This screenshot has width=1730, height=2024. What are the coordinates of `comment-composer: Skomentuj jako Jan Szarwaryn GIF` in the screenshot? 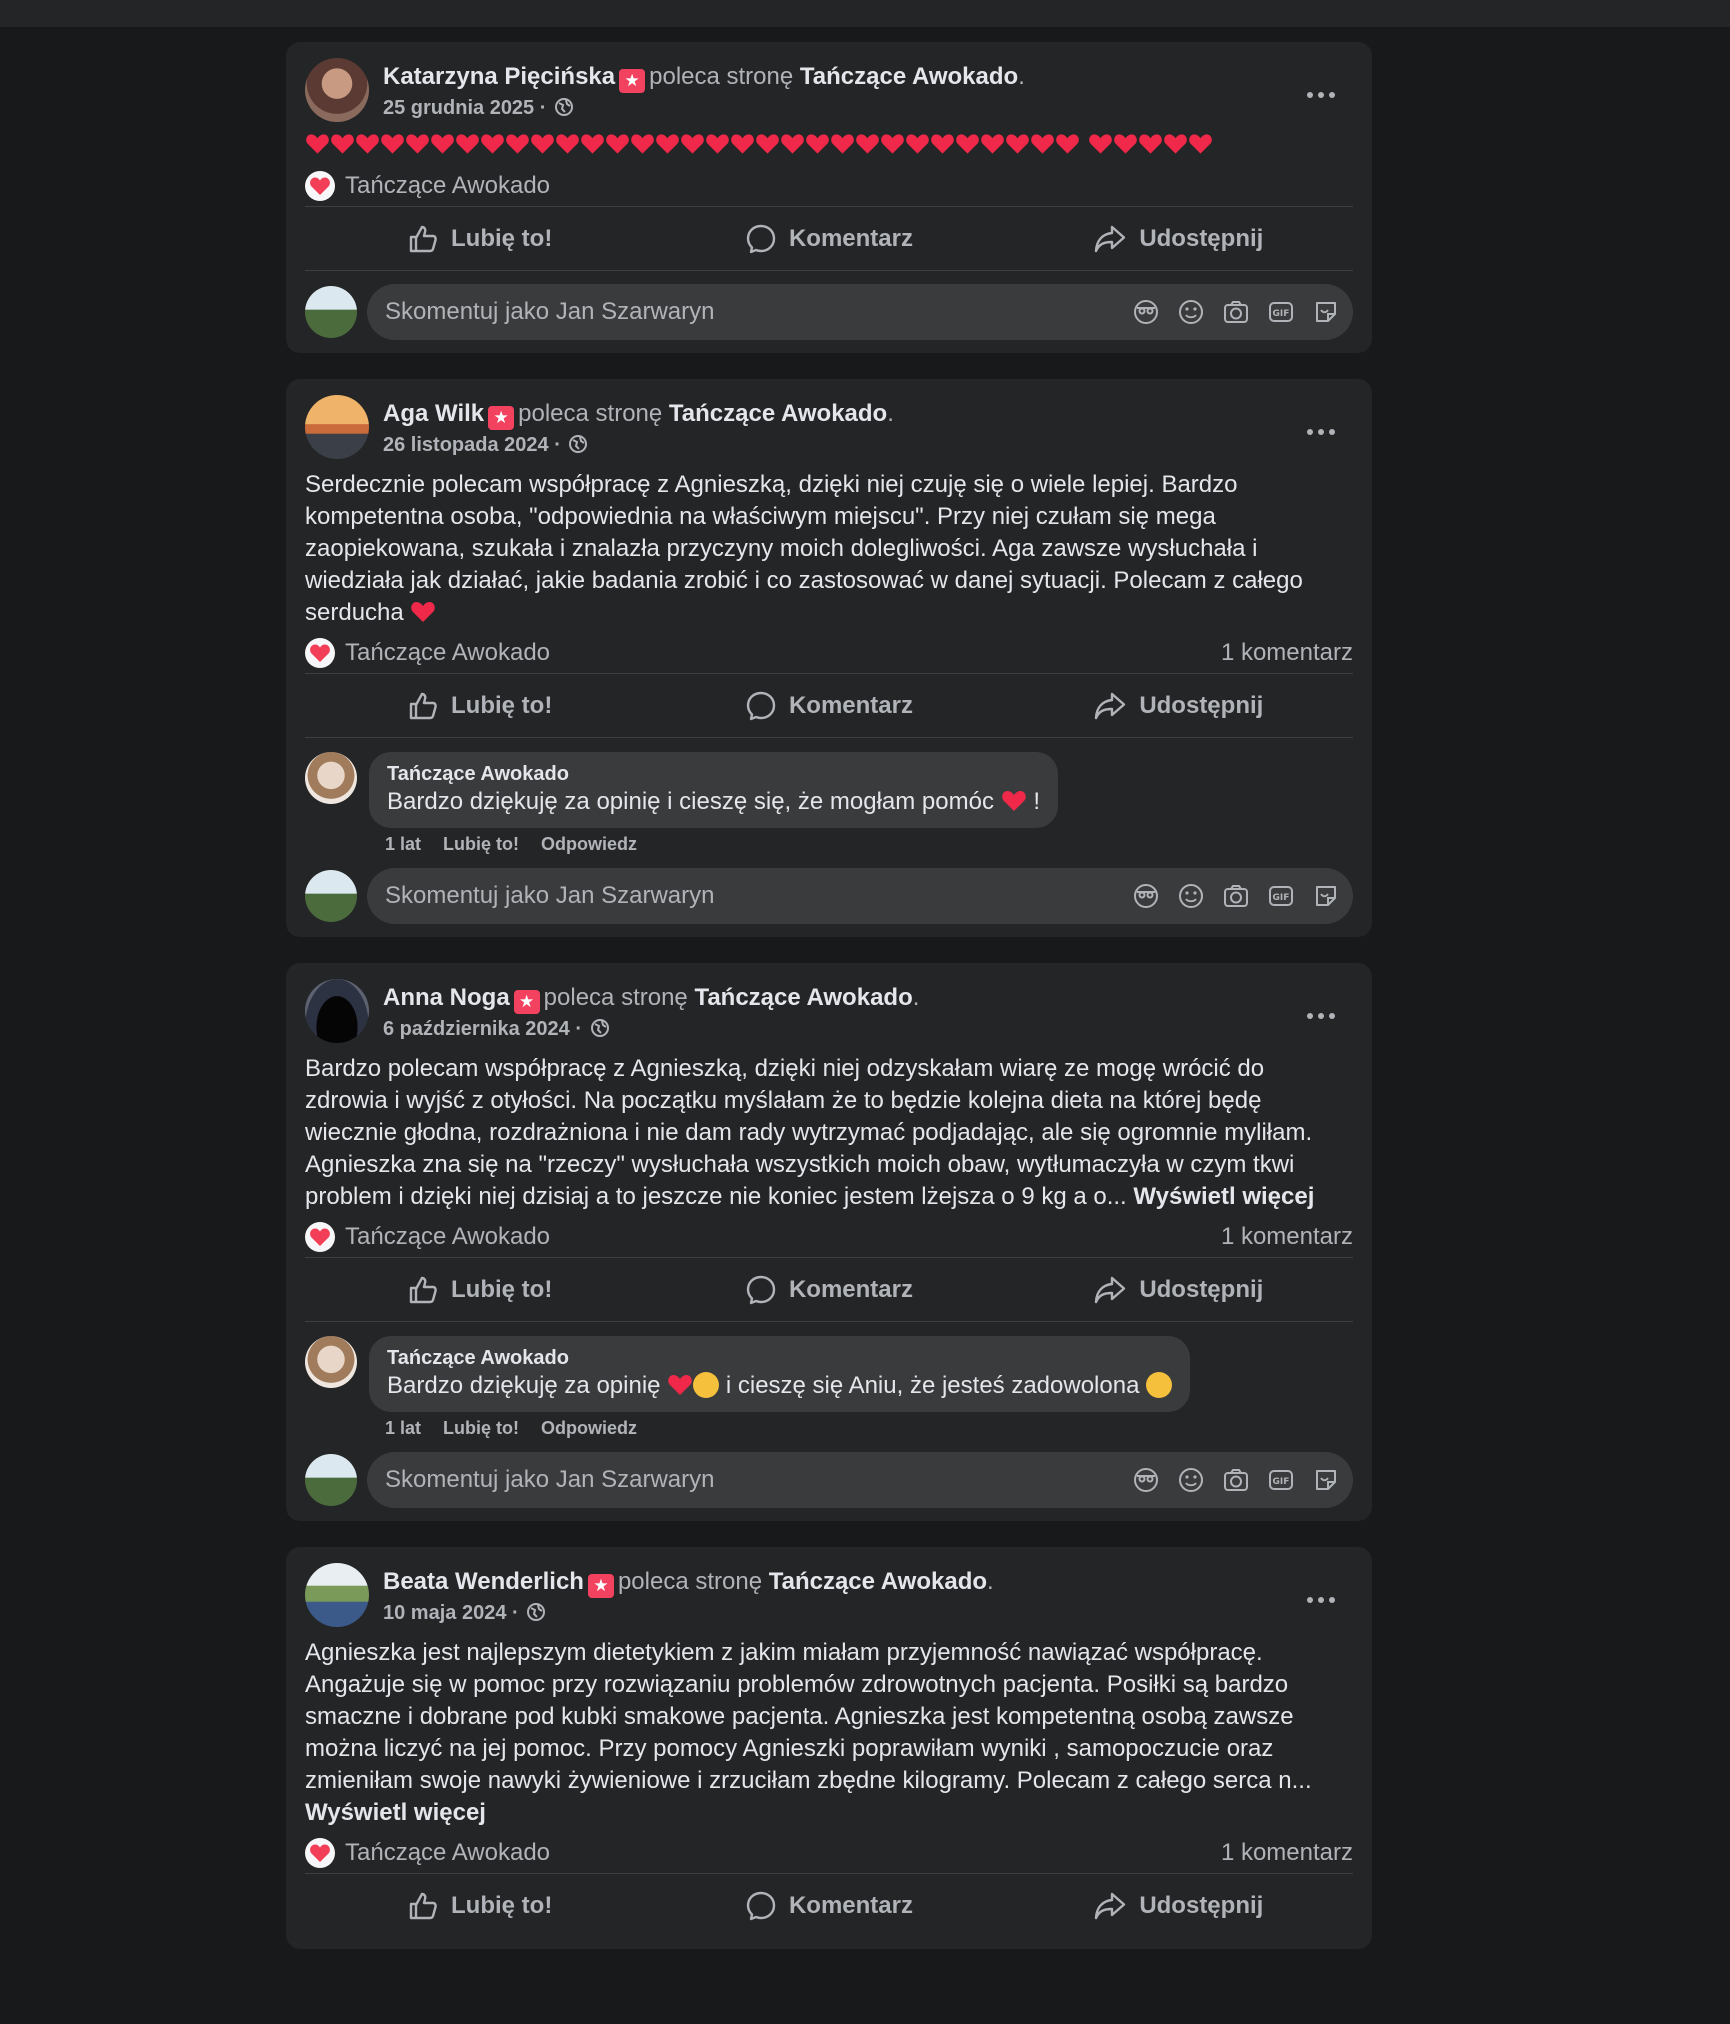 It's located at (829, 896).